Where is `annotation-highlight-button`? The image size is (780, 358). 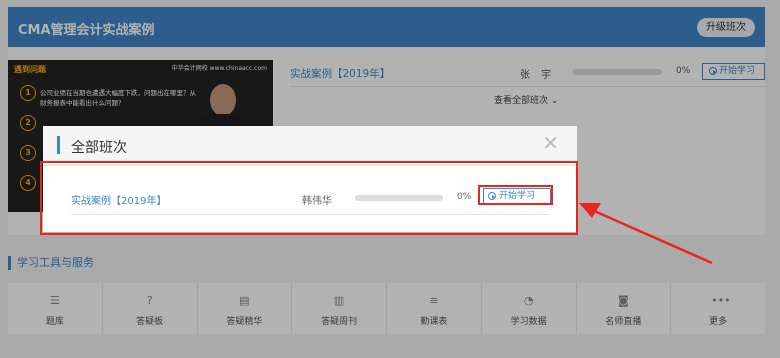
annotation-highlight-button is located at coordinates (515, 195).